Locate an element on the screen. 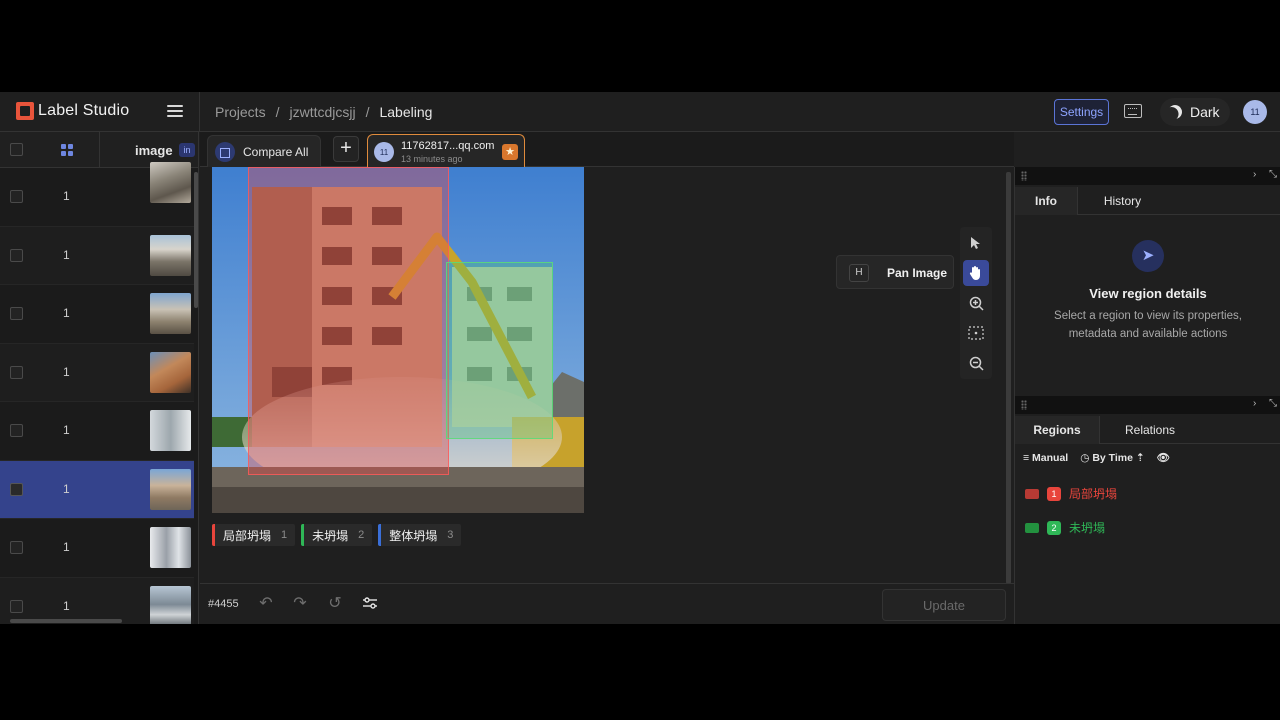 This screenshot has width=1280, height=720. breadcrumb: Projects / jzwttcdjcsjj / Labeling is located at coordinates (323, 112).